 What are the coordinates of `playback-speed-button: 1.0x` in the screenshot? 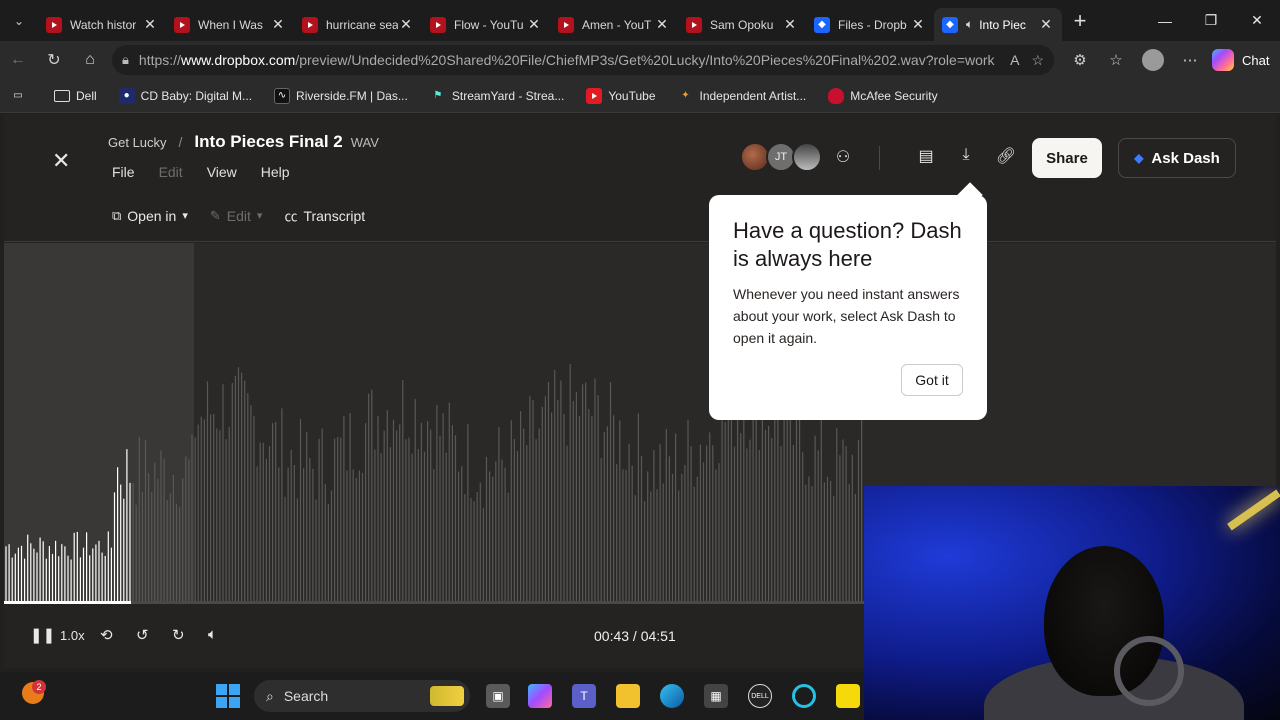 It's located at (72, 635).